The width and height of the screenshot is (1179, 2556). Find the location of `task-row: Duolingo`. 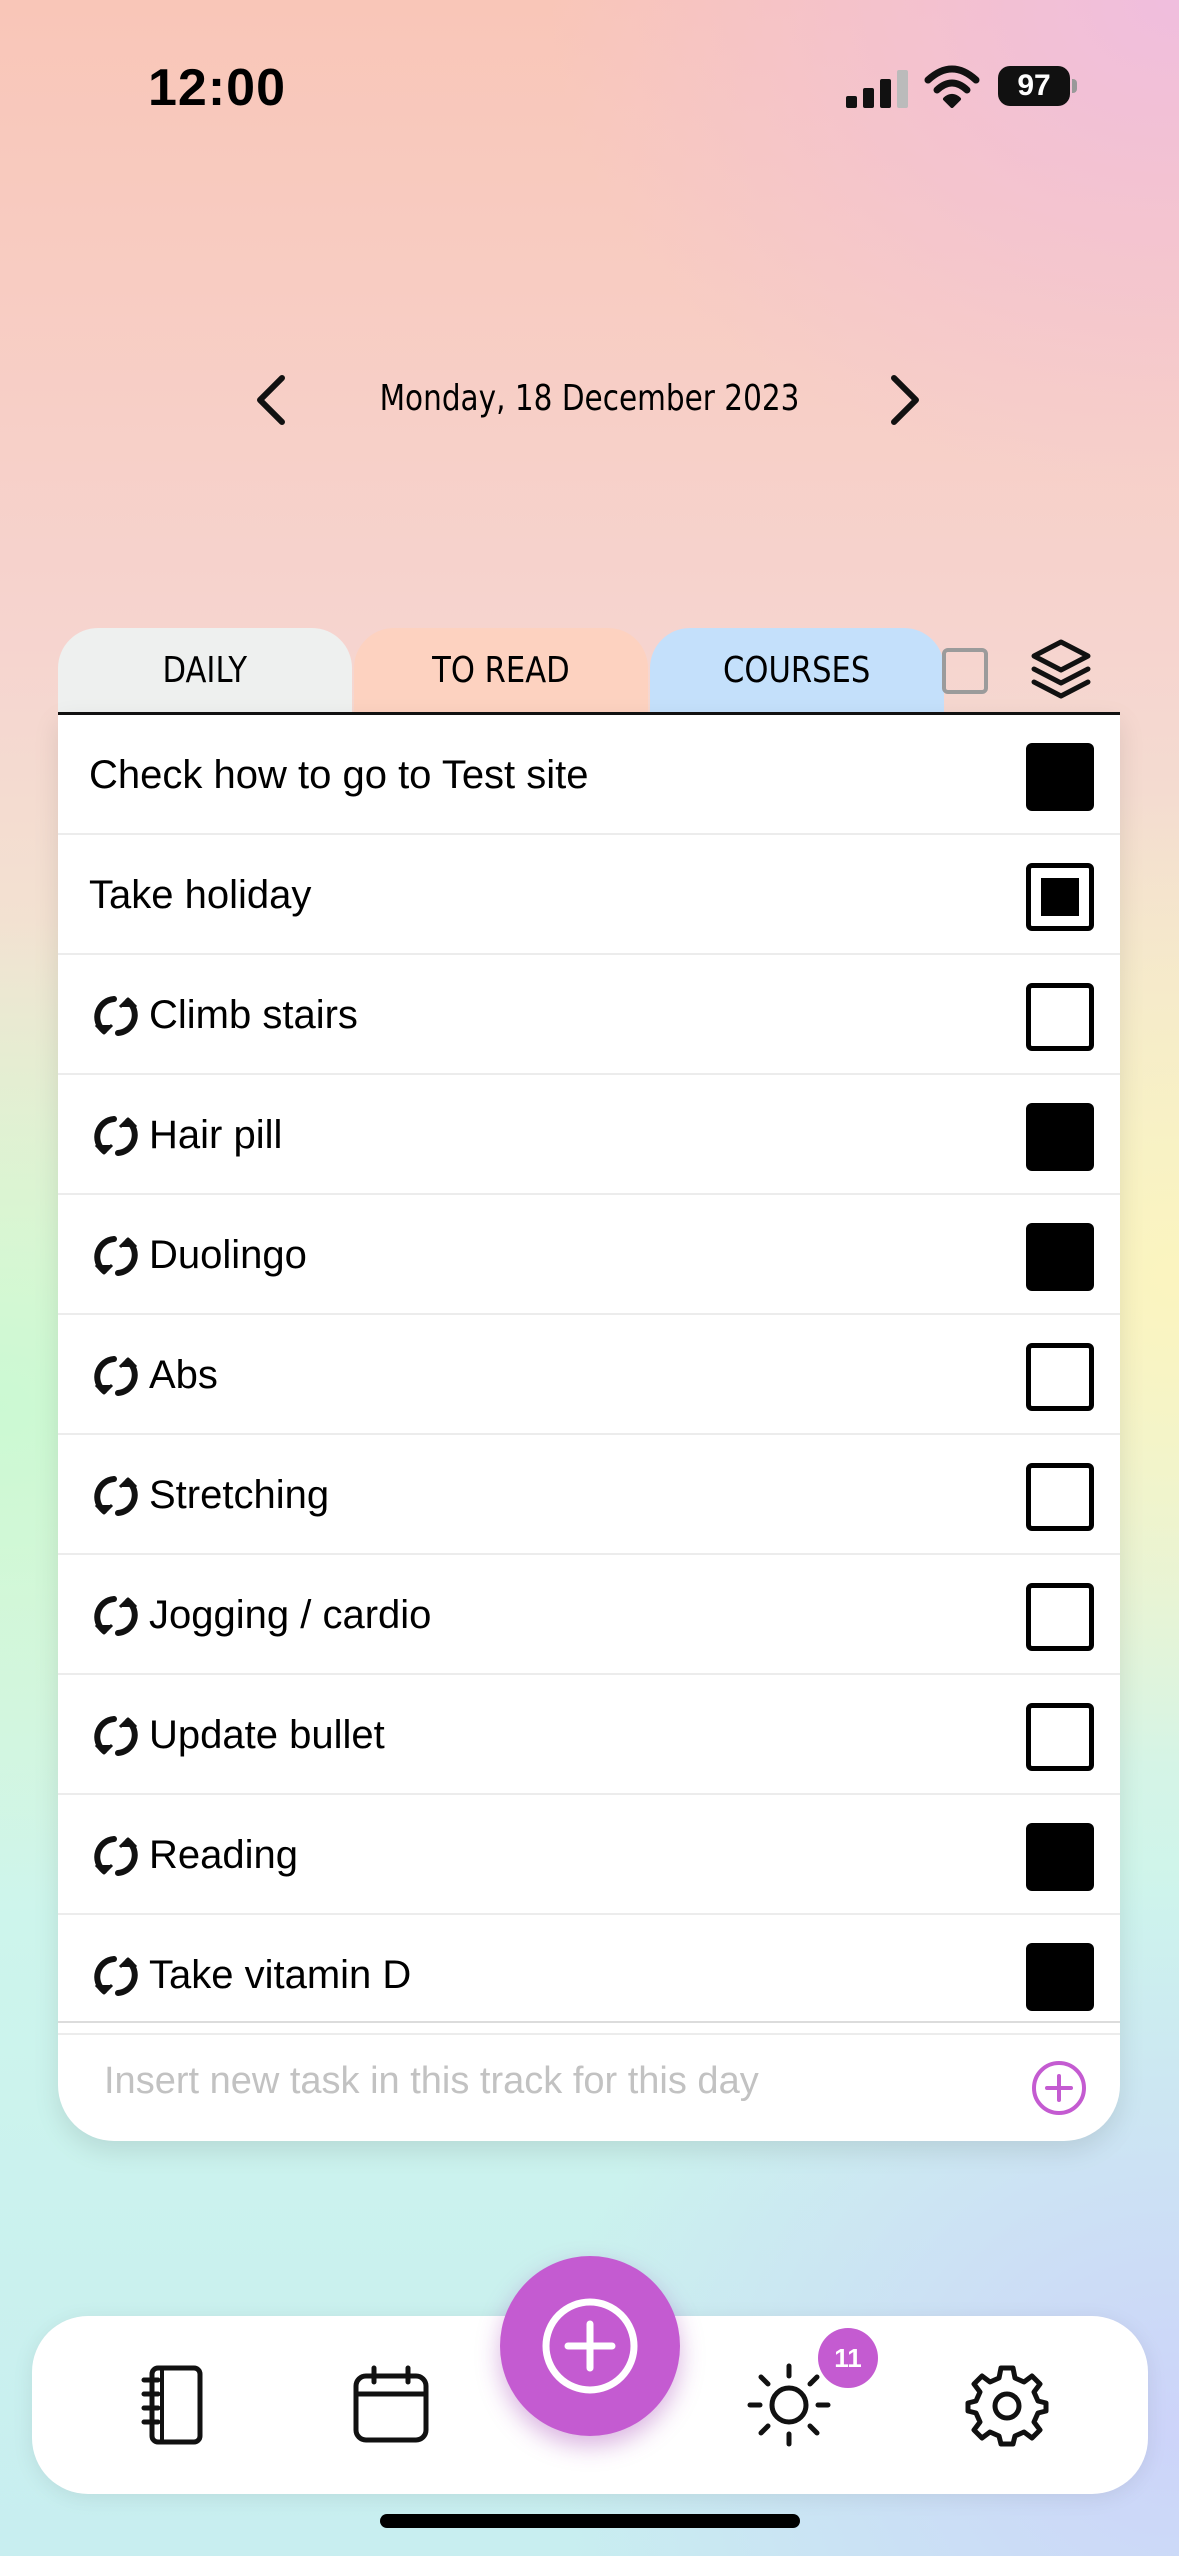

task-row: Duolingo is located at coordinates (589, 1255).